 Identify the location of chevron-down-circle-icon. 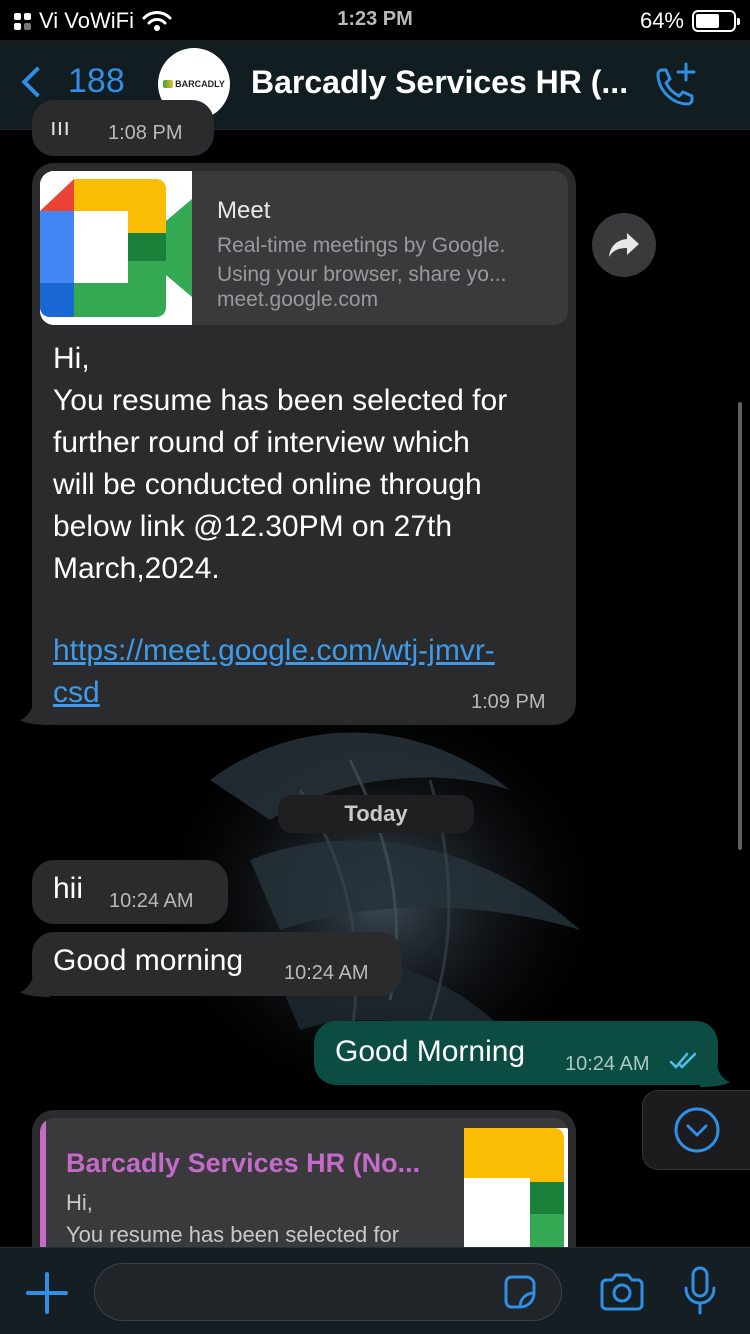
(696, 1130).